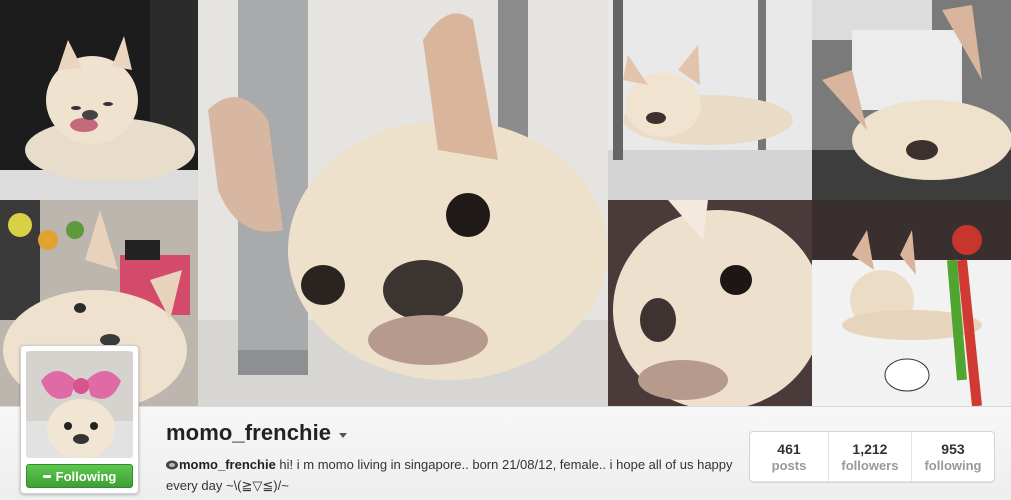  What do you see at coordinates (46, 476) in the screenshot?
I see `check-icon` at bounding box center [46, 476].